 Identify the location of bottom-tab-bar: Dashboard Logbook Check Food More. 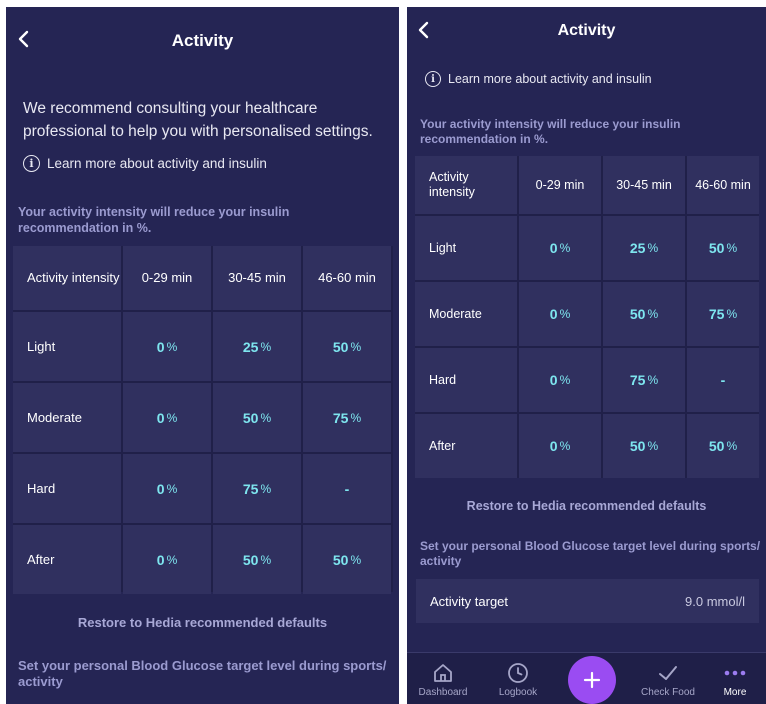
(586, 678).